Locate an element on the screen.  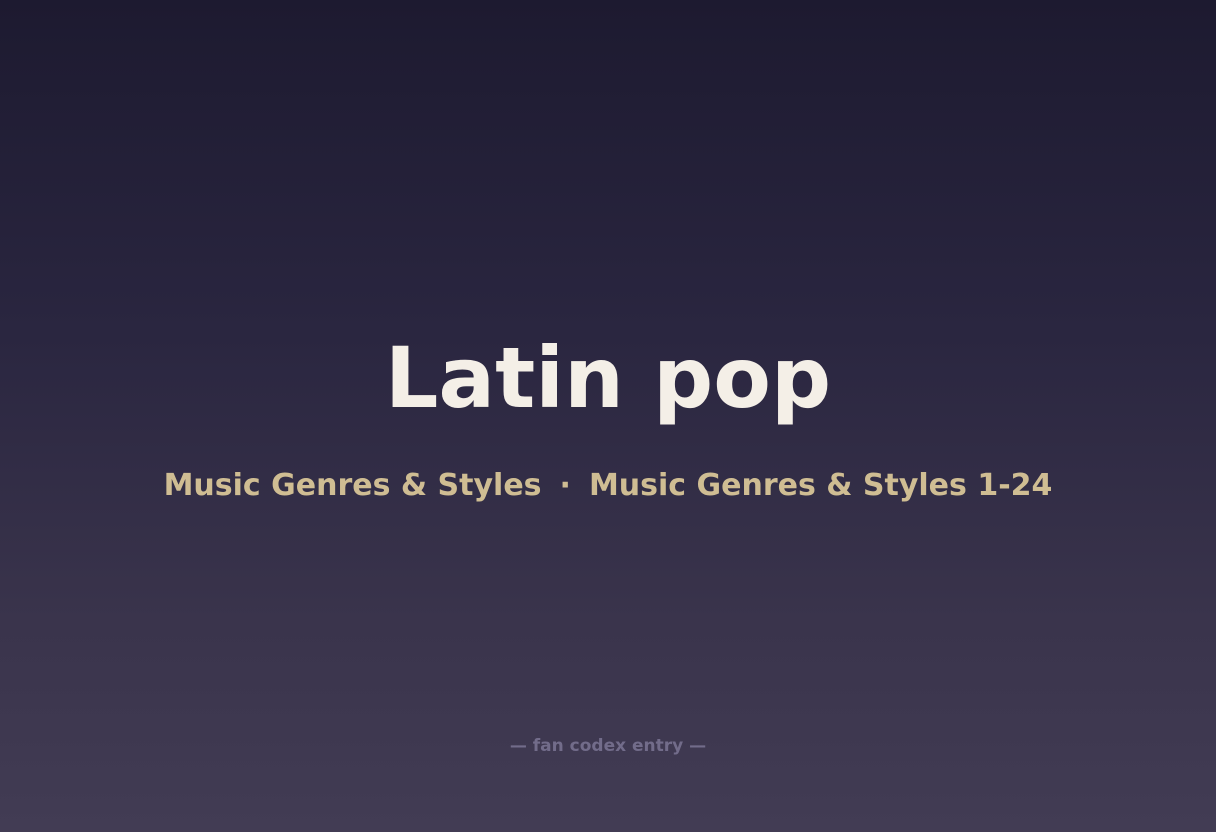
subtitle-series: Music Genres & Styles 1-24 is located at coordinates (820, 485).